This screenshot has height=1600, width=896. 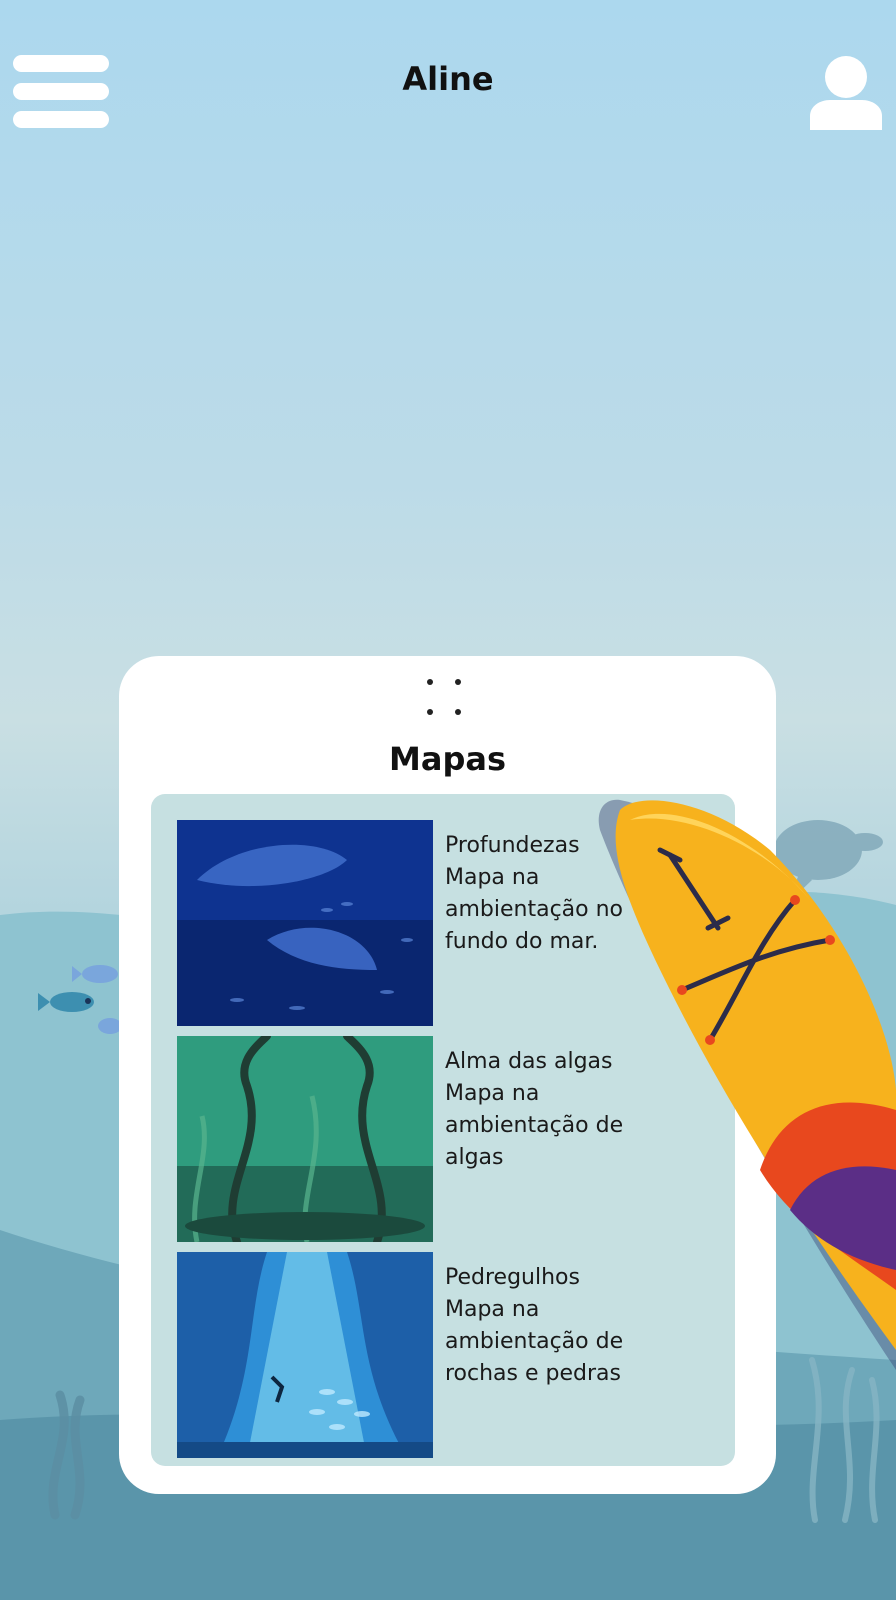 I want to click on profile-button, so click(x=846, y=92).